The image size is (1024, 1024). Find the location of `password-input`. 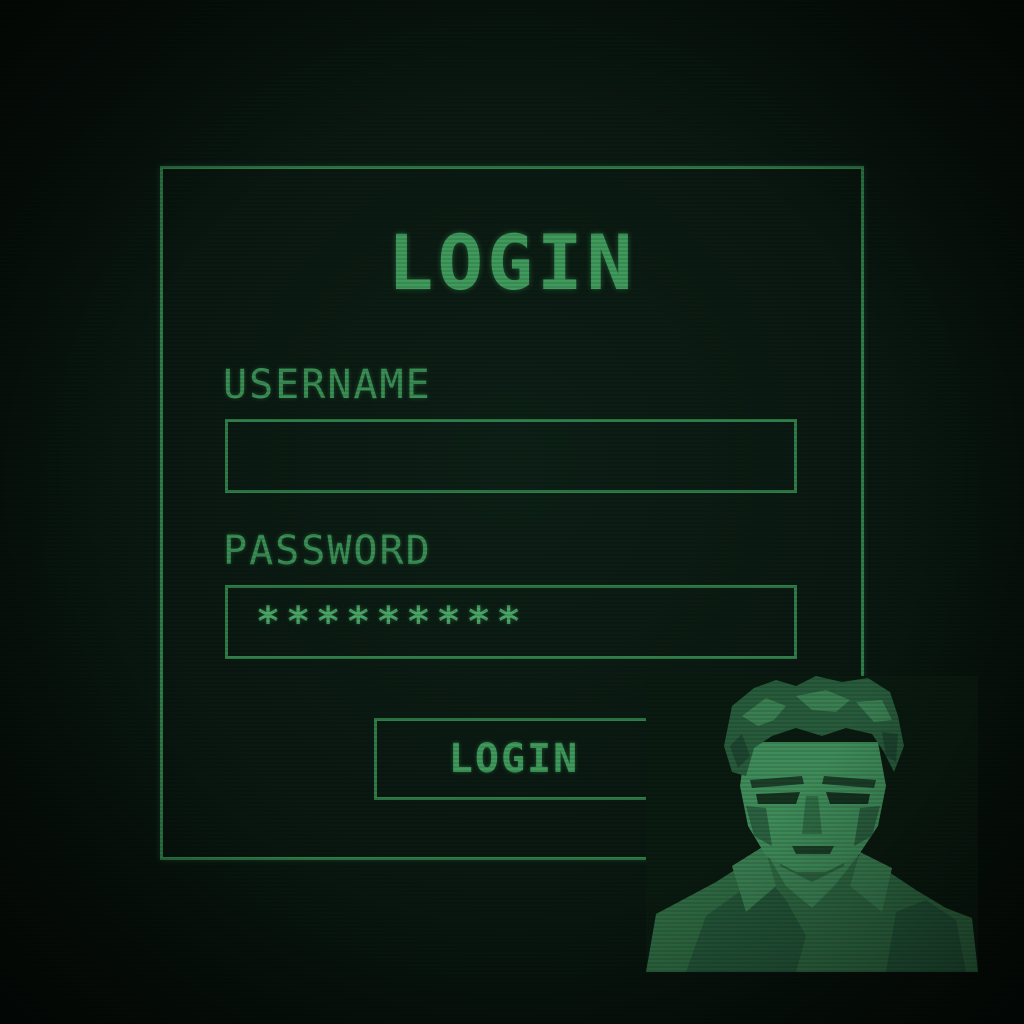

password-input is located at coordinates (511, 622).